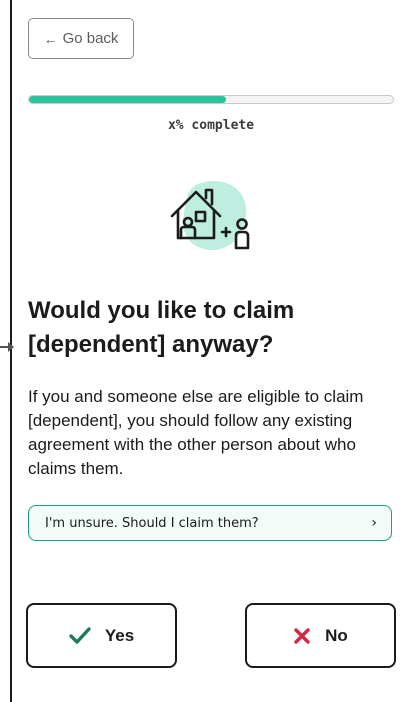 The width and height of the screenshot is (401, 702). What do you see at coordinates (374, 523) in the screenshot?
I see `chevron-right-icon: ›` at bounding box center [374, 523].